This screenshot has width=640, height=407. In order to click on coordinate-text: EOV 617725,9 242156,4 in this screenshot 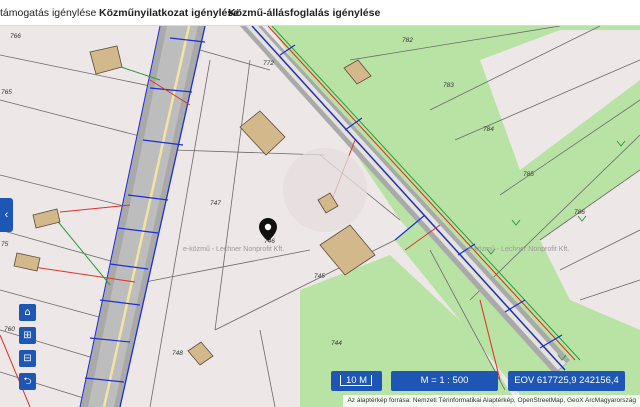, I will do `click(566, 380)`.